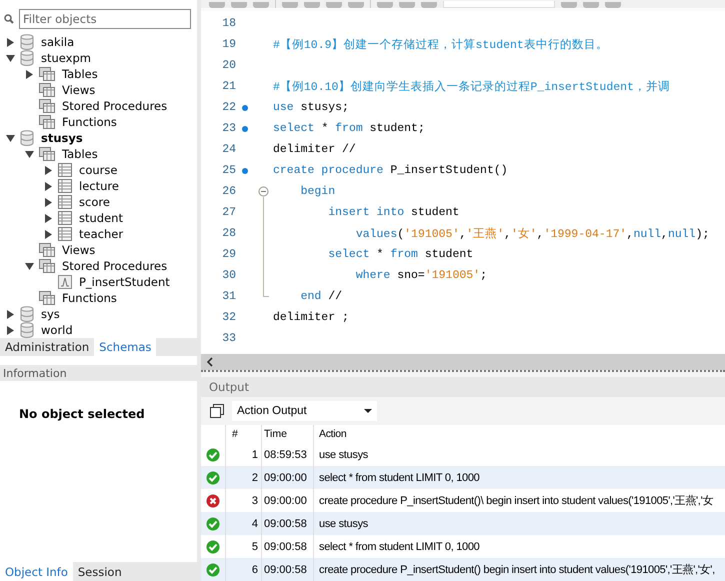 The image size is (725, 581). What do you see at coordinates (463, 362) in the screenshot?
I see `horizontal-scrollbar` at bounding box center [463, 362].